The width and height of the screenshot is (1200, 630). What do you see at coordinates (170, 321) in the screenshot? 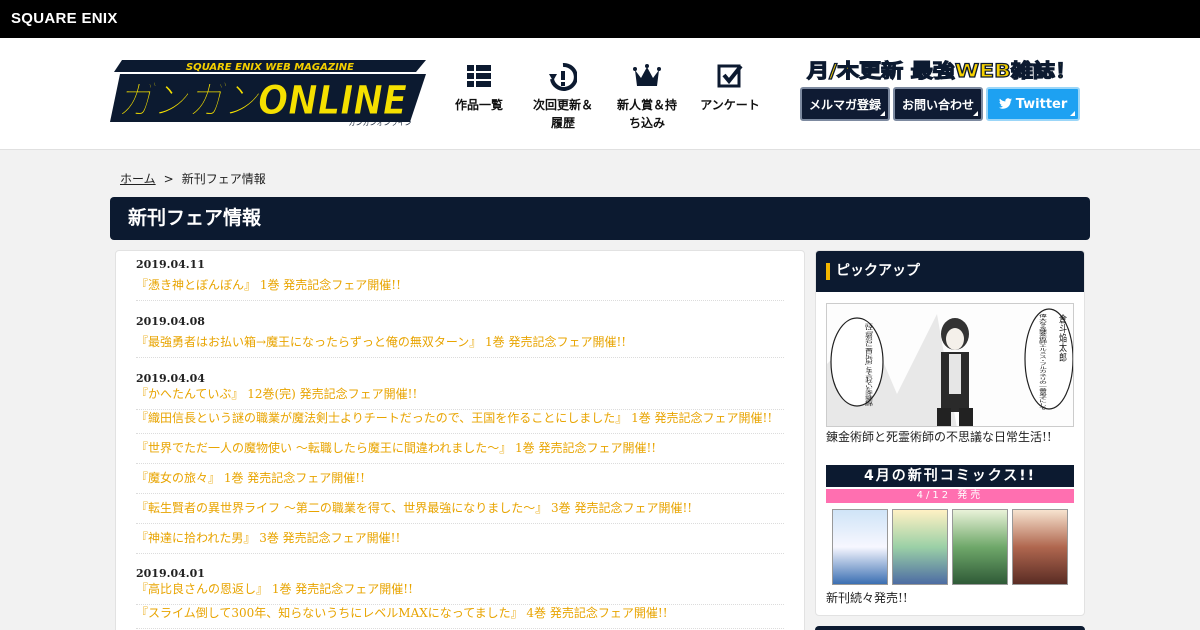
I see `date-heading: 2019.04.08` at bounding box center [170, 321].